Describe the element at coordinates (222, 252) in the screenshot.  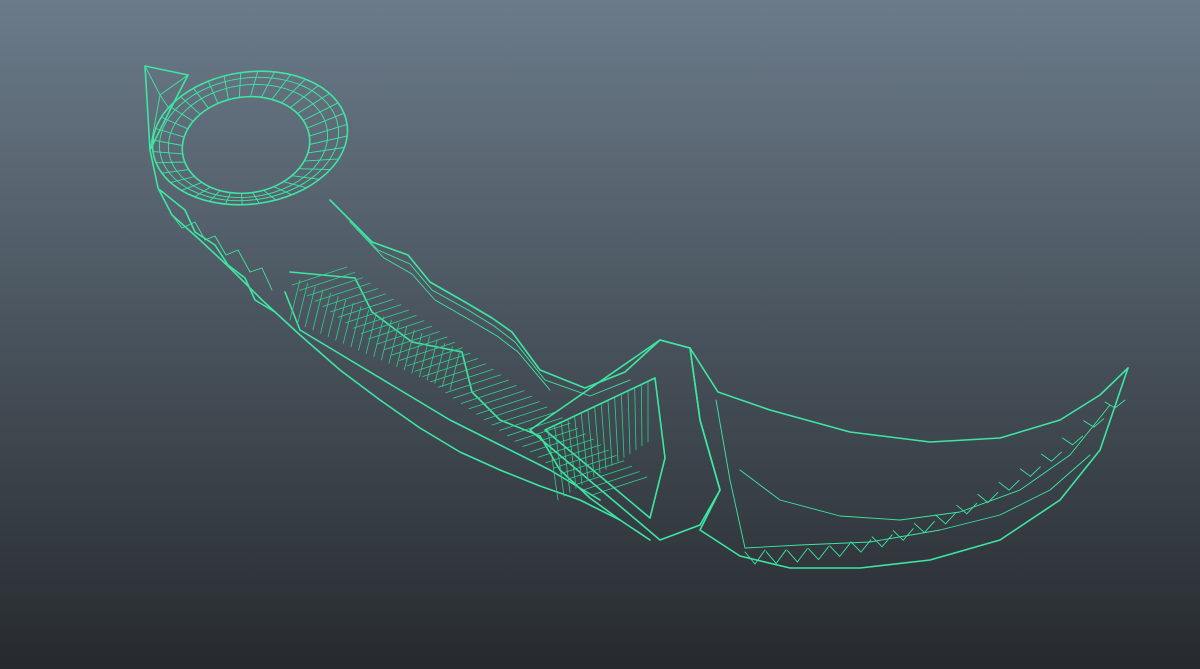
I see `spine-jimping` at that location.